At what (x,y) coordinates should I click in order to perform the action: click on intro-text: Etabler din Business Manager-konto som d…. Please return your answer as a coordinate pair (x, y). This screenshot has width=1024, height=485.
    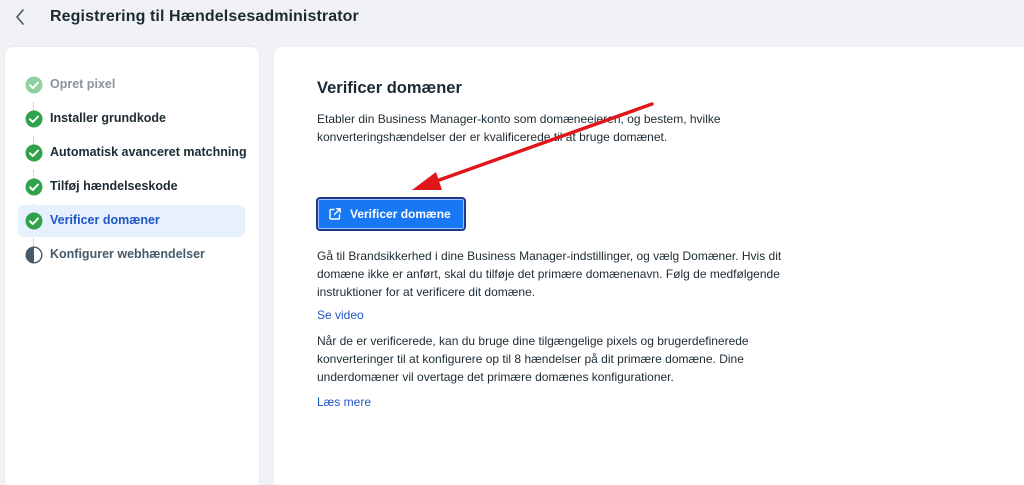
    Looking at the image, I should click on (519, 128).